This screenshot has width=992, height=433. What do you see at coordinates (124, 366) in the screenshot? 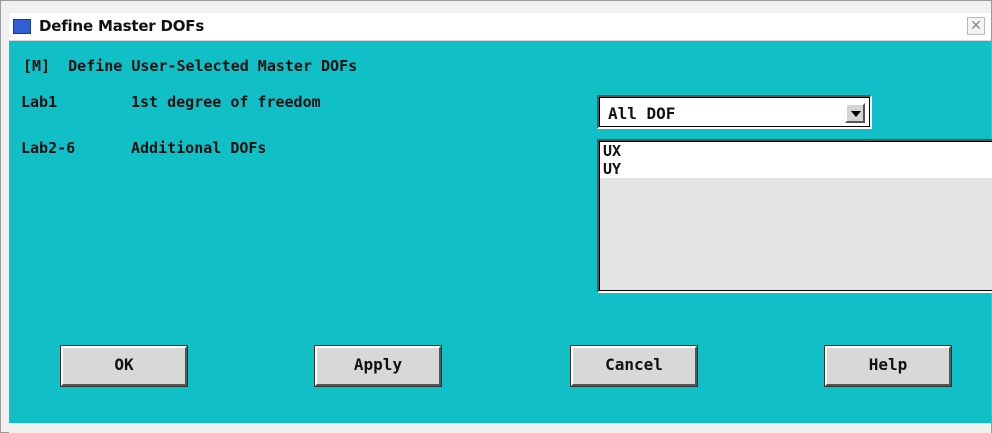
I see `ok-button: OK` at bounding box center [124, 366].